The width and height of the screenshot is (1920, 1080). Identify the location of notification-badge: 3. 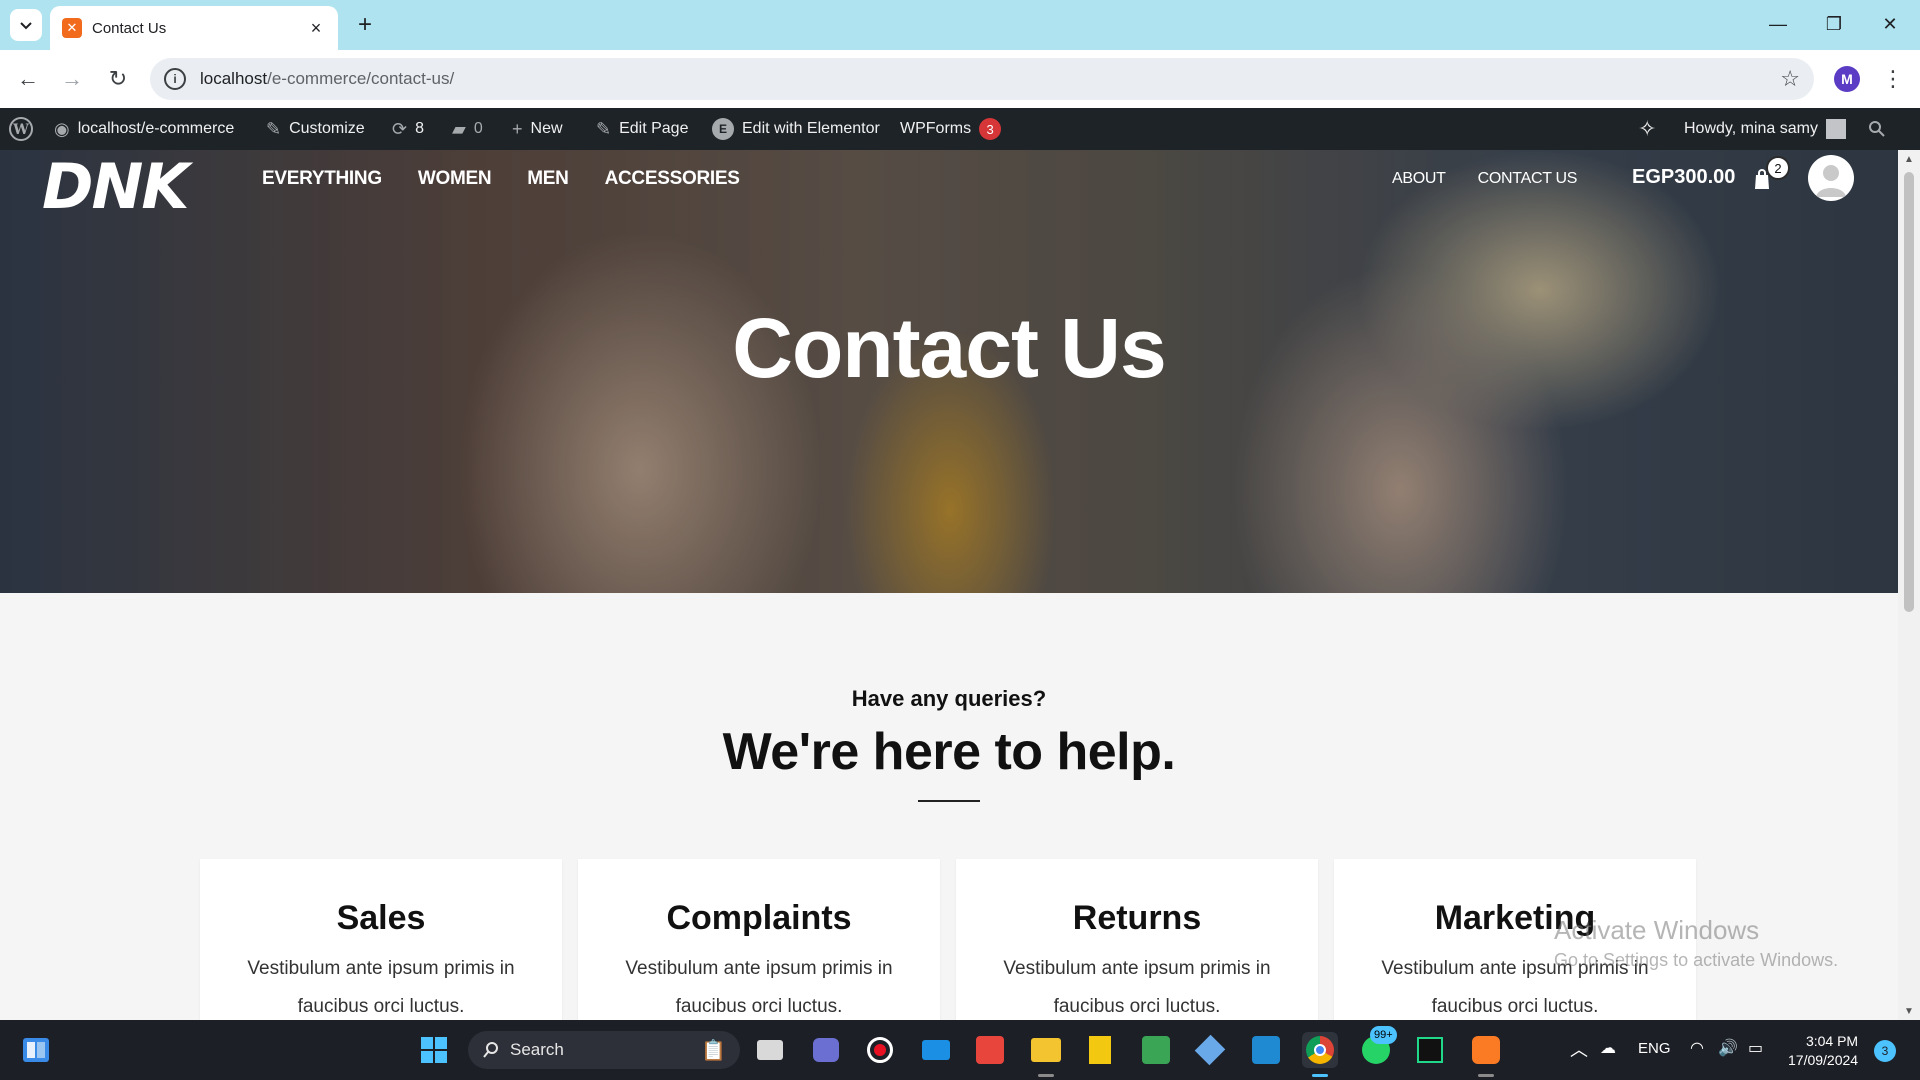
(1885, 1051).